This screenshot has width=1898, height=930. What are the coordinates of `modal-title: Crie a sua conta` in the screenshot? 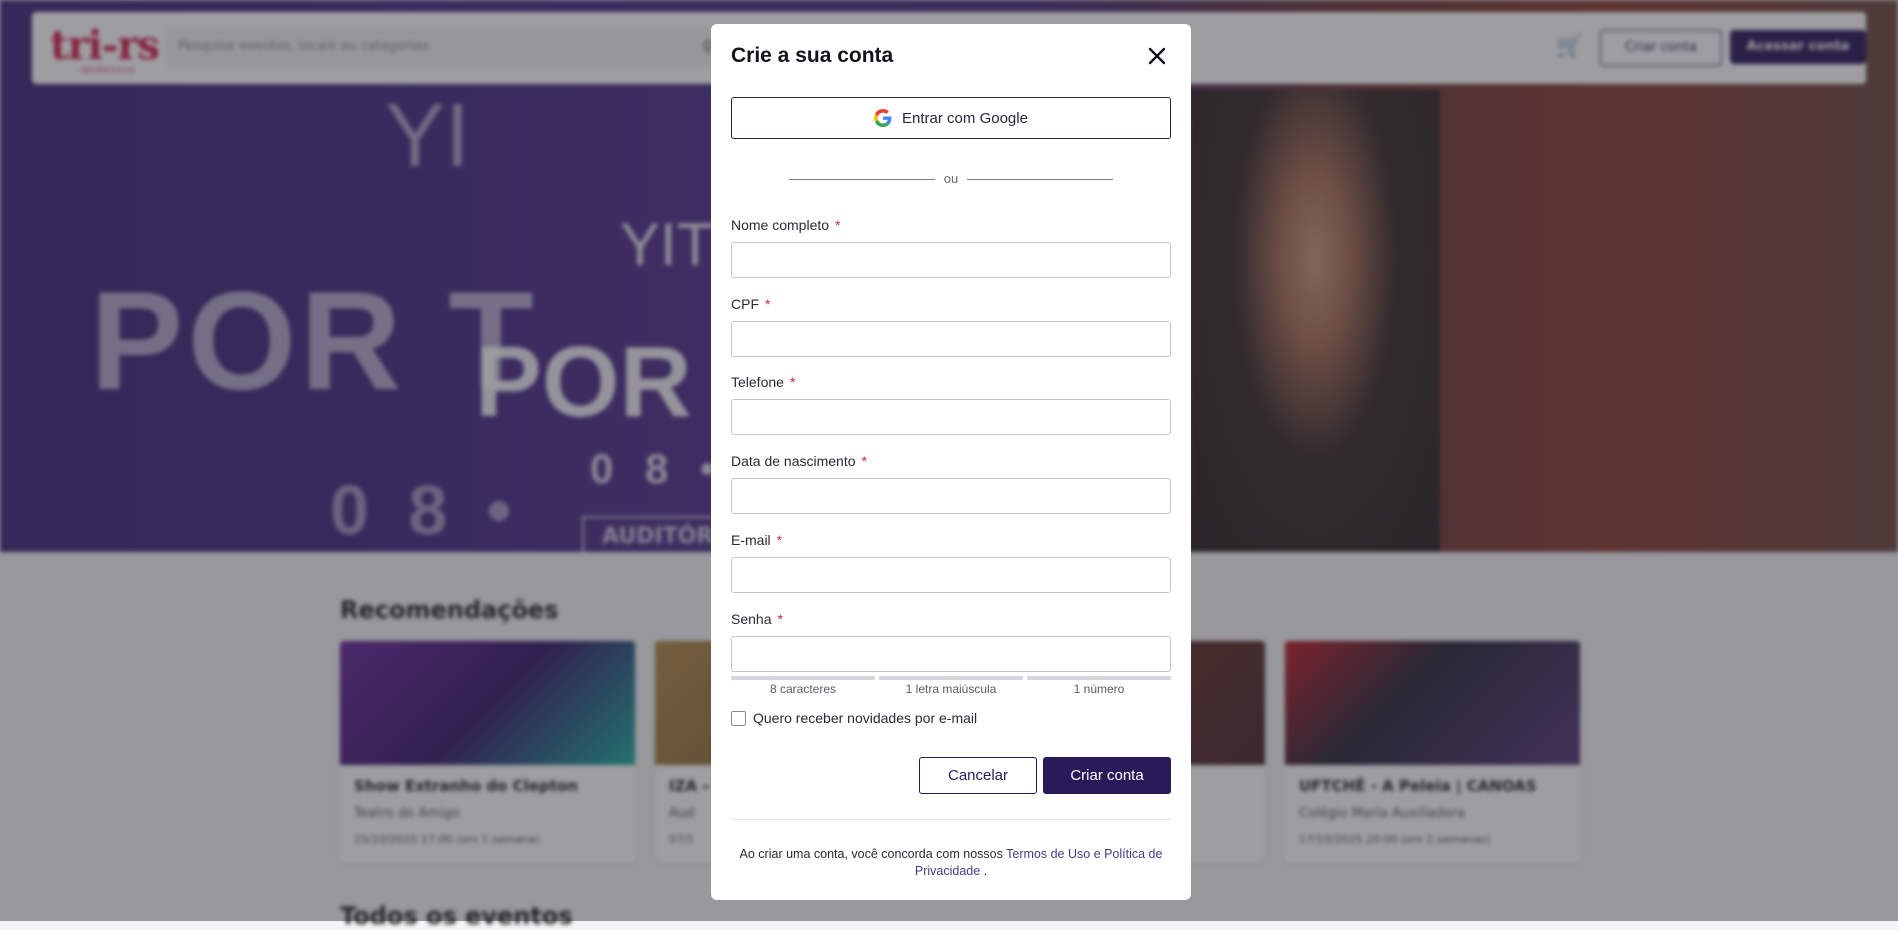 It's located at (812, 55).